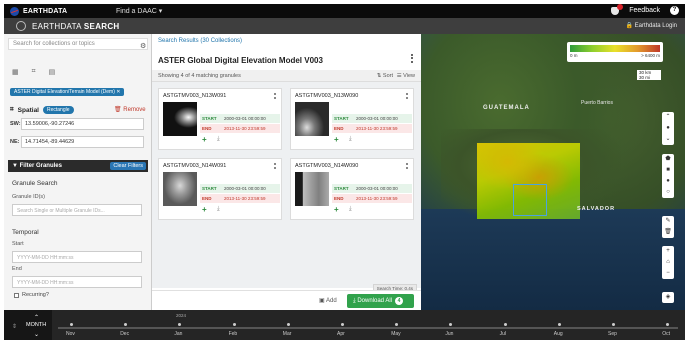 This screenshot has height=344, width=689. Describe the element at coordinates (615, 52) in the screenshot. I see `elevation-legend: 0 m > 6400 m` at that location.